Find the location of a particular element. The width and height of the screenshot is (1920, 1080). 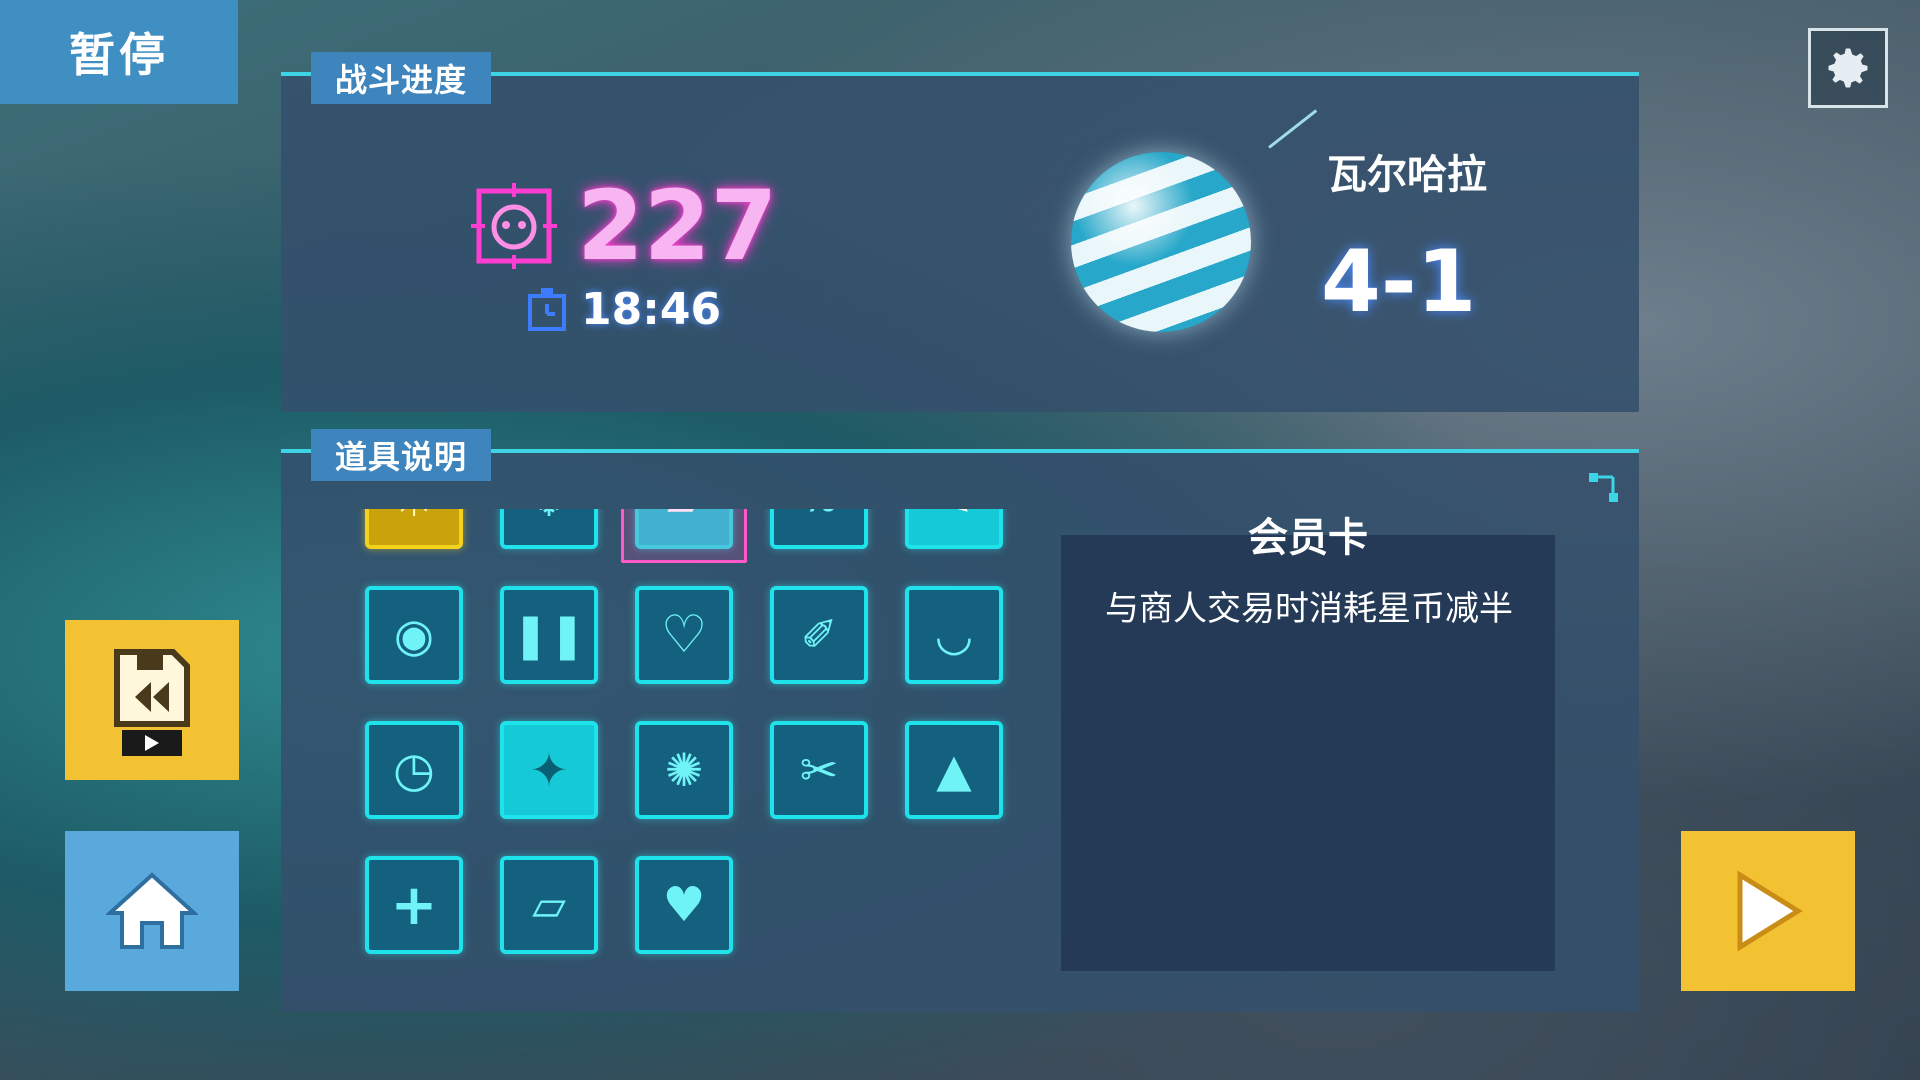

tools-icon: ✂ is located at coordinates (819, 770).